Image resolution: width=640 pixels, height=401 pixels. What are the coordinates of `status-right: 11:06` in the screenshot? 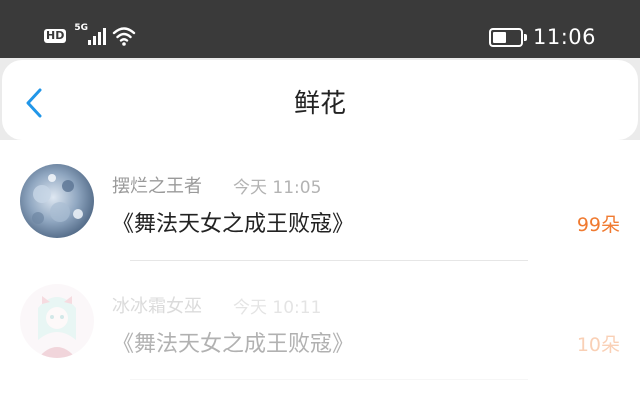 It's located at (542, 37).